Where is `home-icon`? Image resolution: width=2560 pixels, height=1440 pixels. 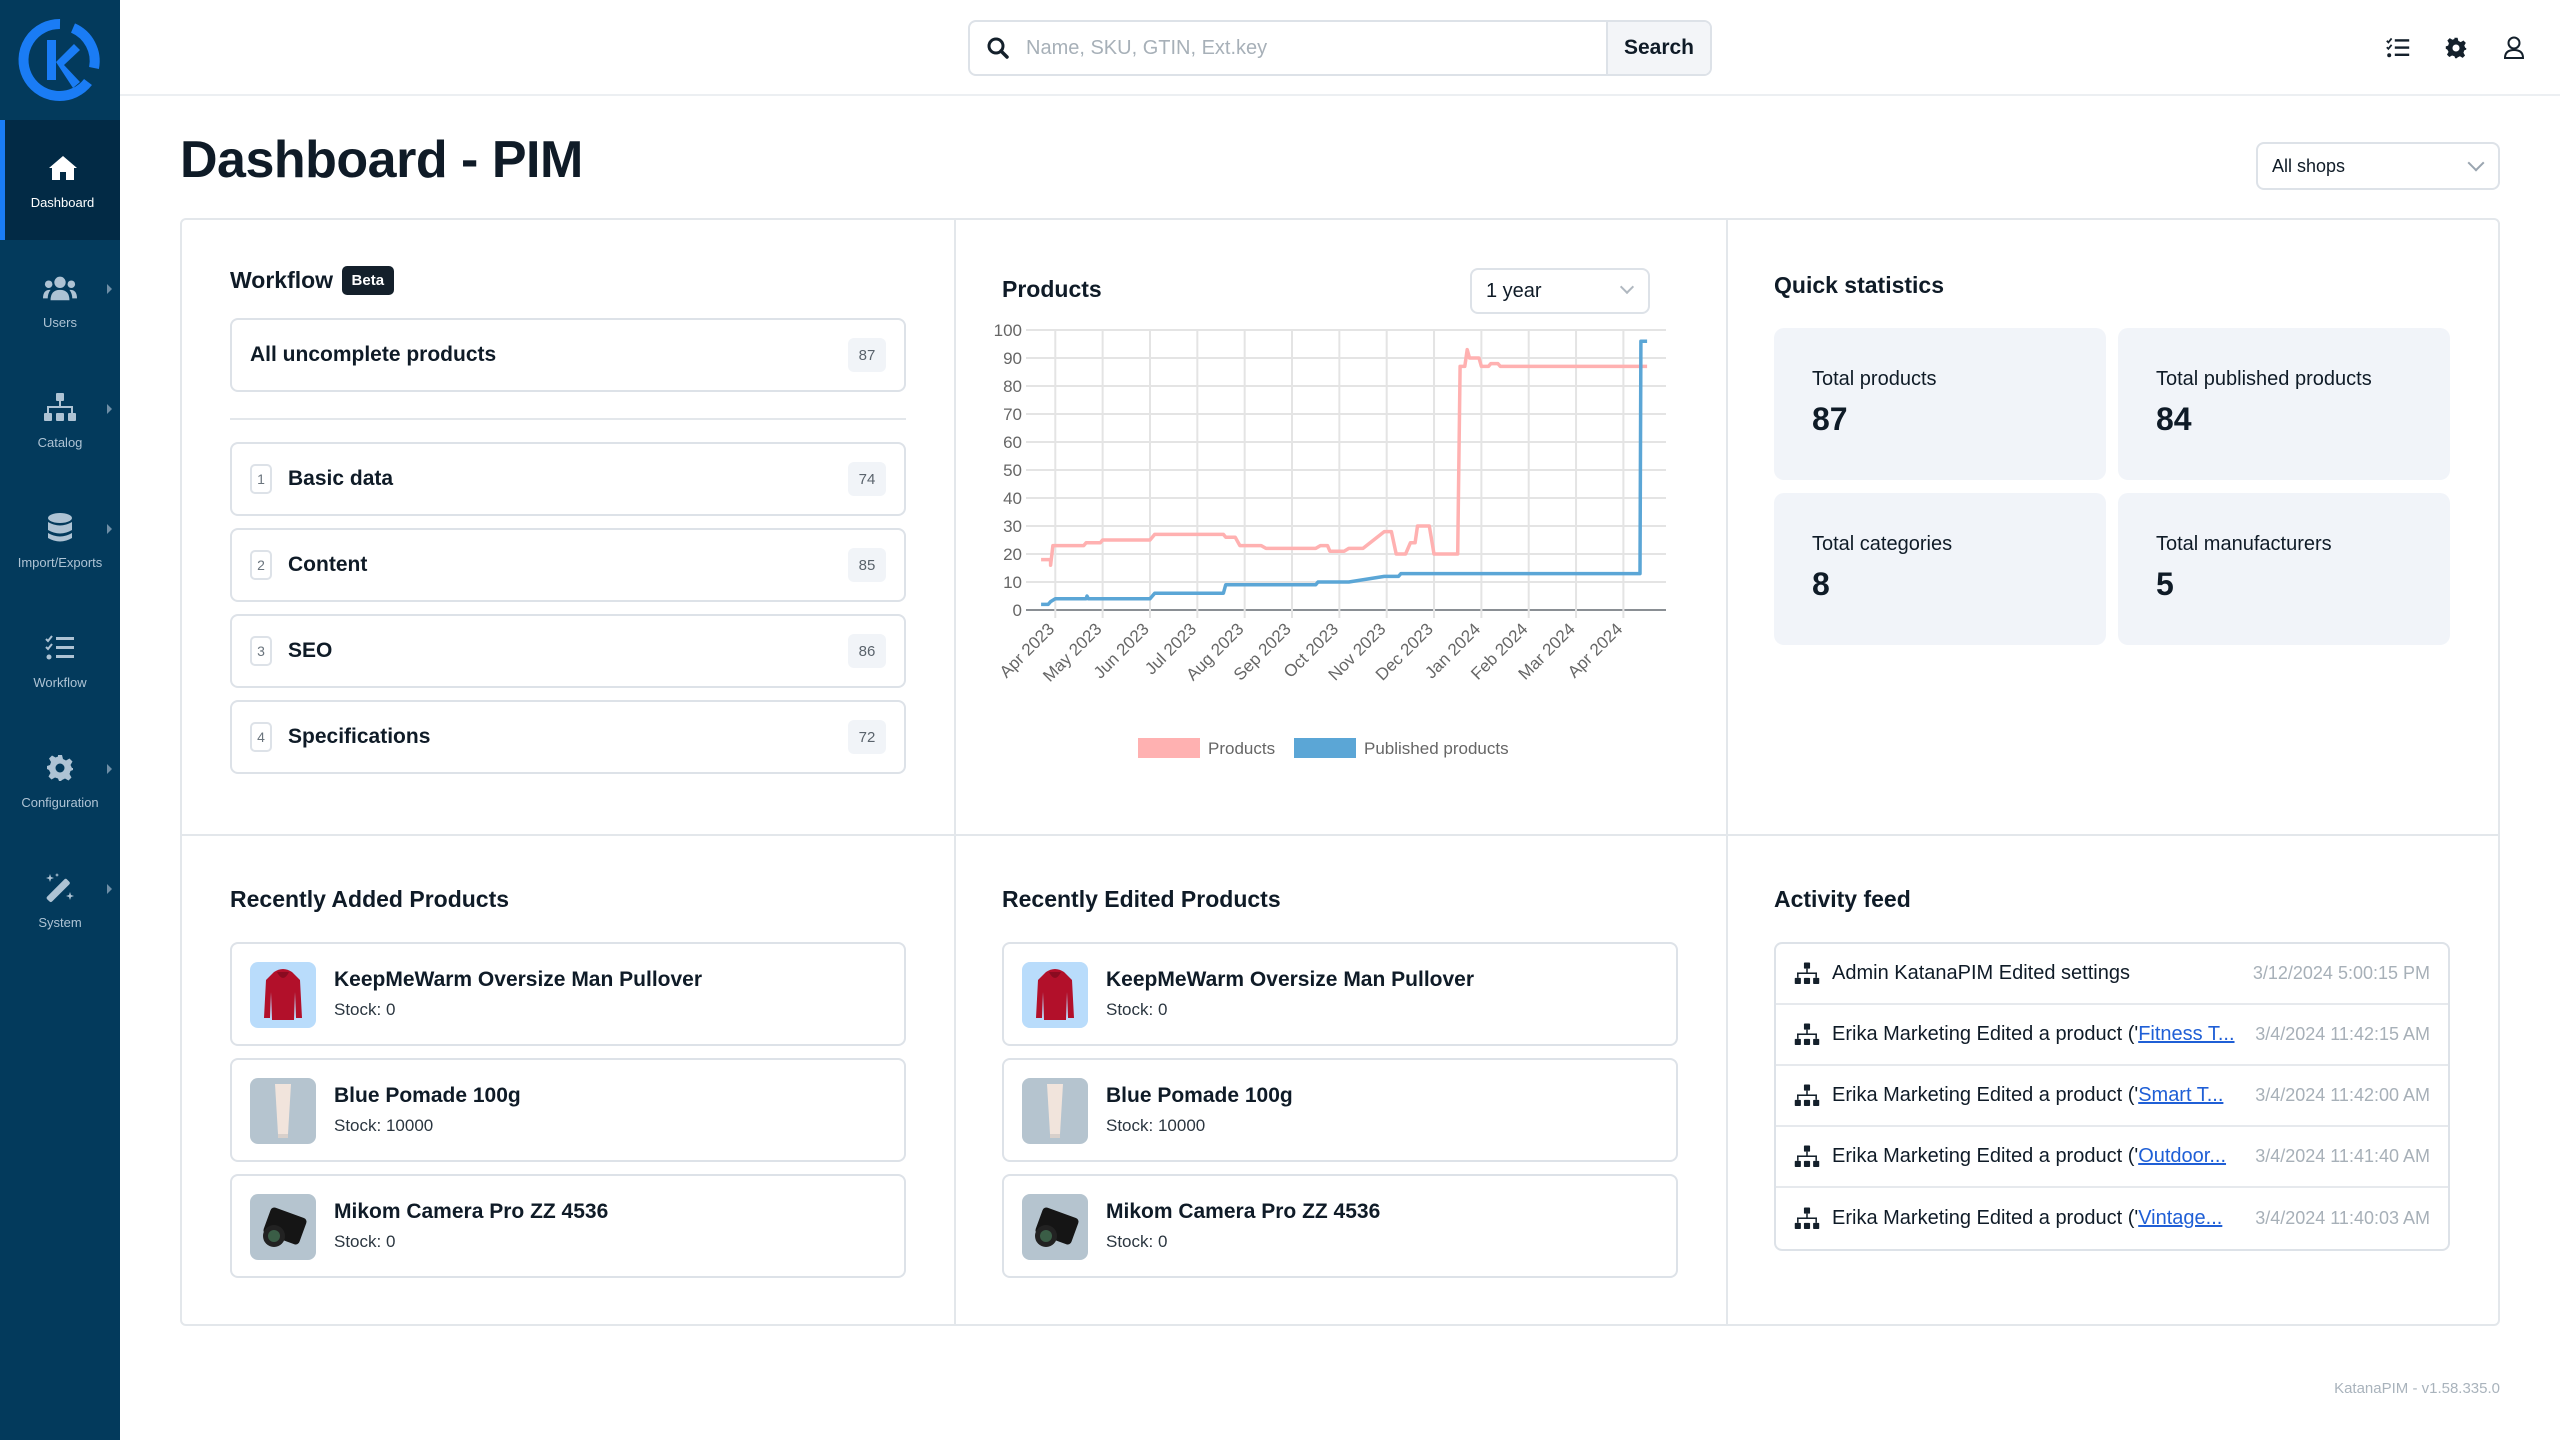 home-icon is located at coordinates (63, 168).